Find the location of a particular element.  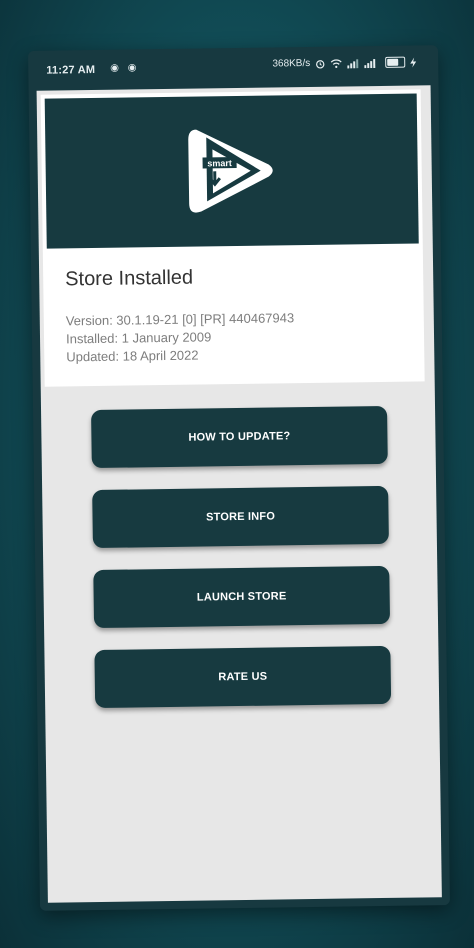

status-right: 368KB/s is located at coordinates (344, 63).